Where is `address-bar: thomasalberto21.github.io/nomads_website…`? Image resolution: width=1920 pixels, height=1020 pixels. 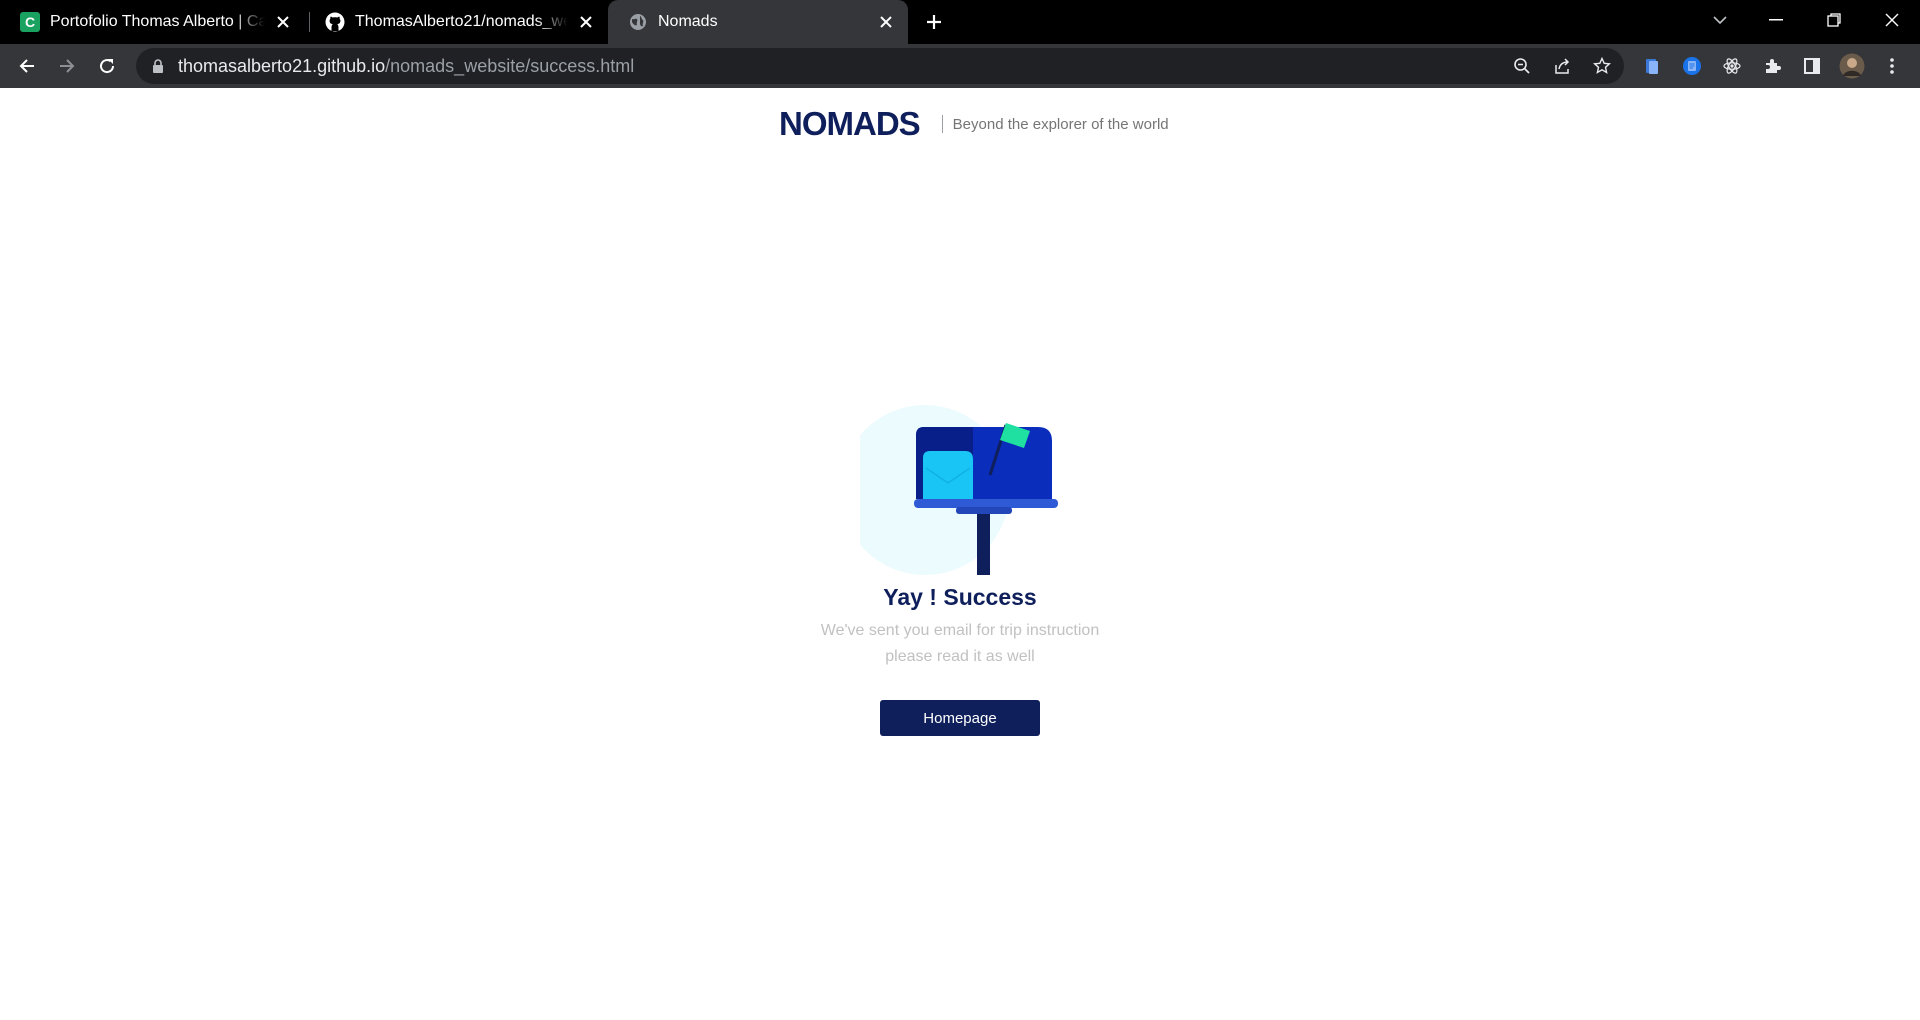 address-bar: thomasalberto21.github.io/nomads_website… is located at coordinates (880, 66).